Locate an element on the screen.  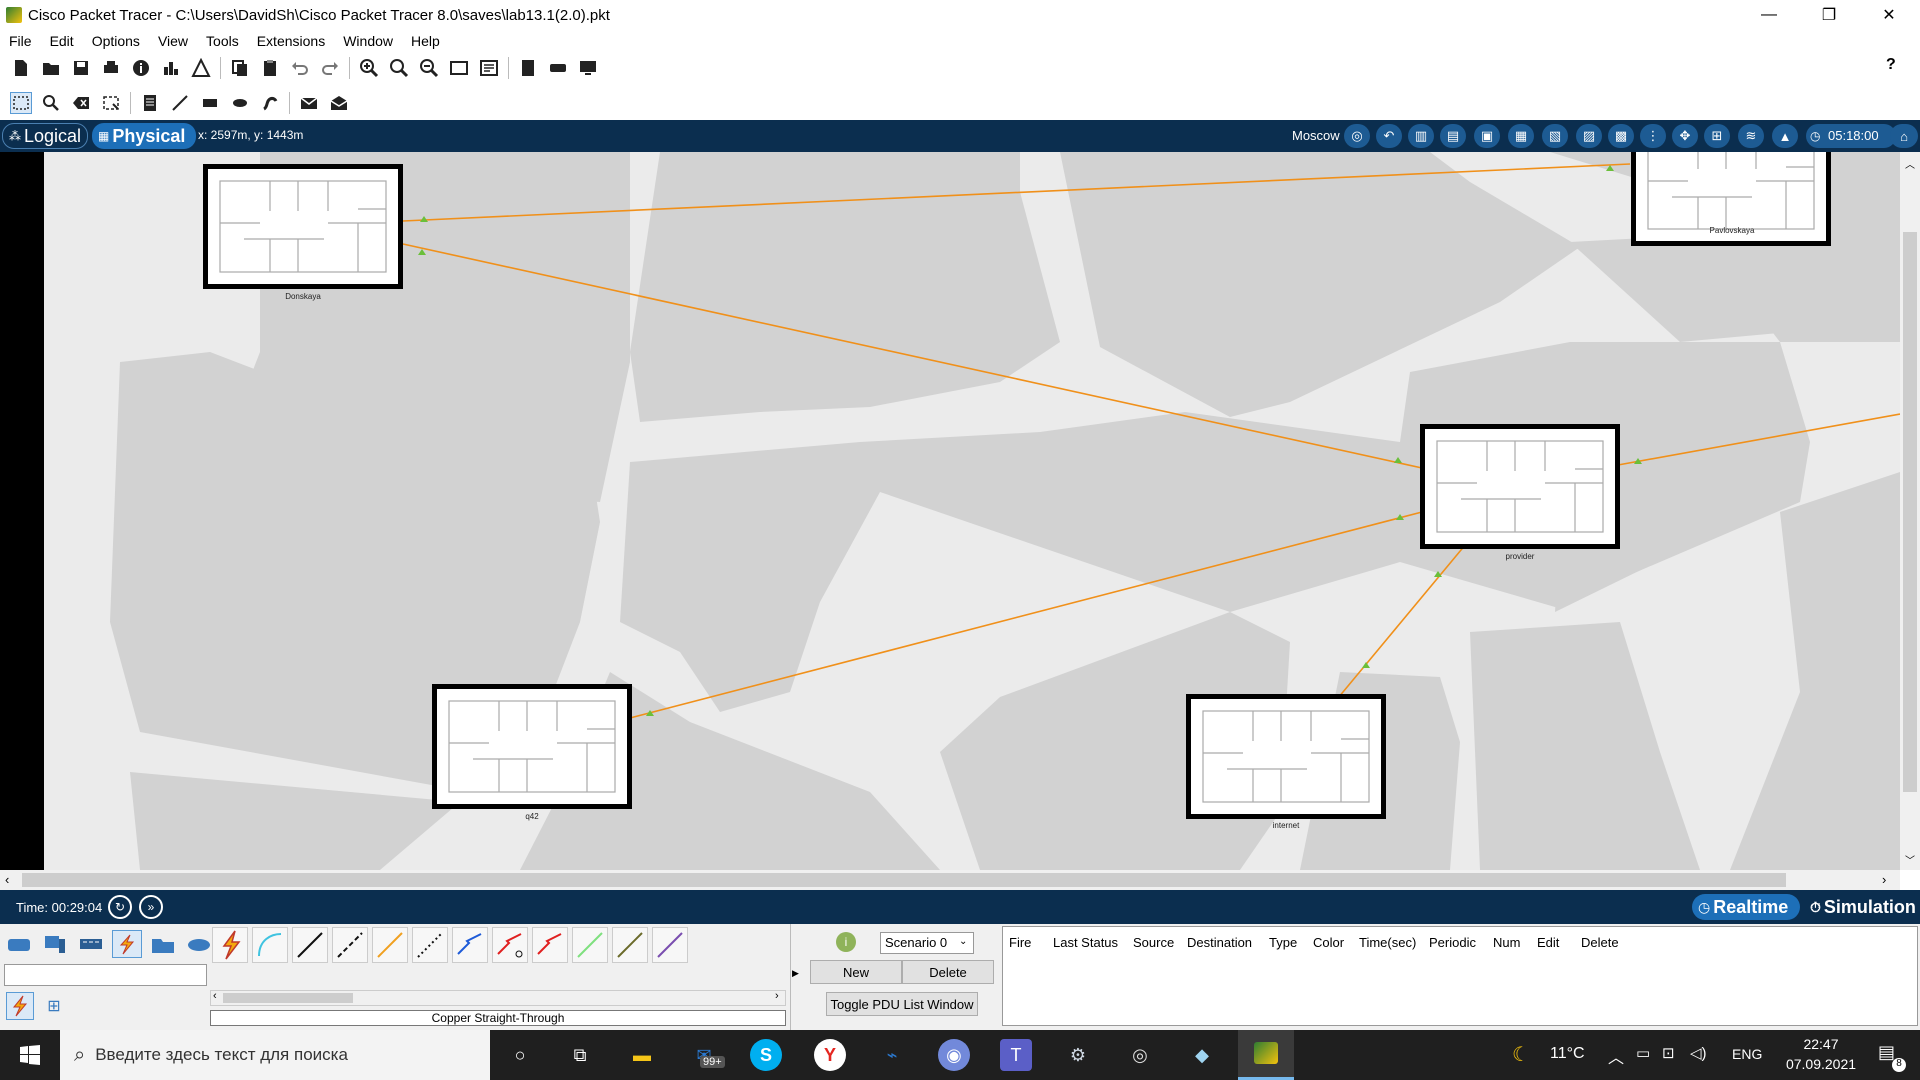
copper-straight-through-icon is located at coordinates (310, 945).